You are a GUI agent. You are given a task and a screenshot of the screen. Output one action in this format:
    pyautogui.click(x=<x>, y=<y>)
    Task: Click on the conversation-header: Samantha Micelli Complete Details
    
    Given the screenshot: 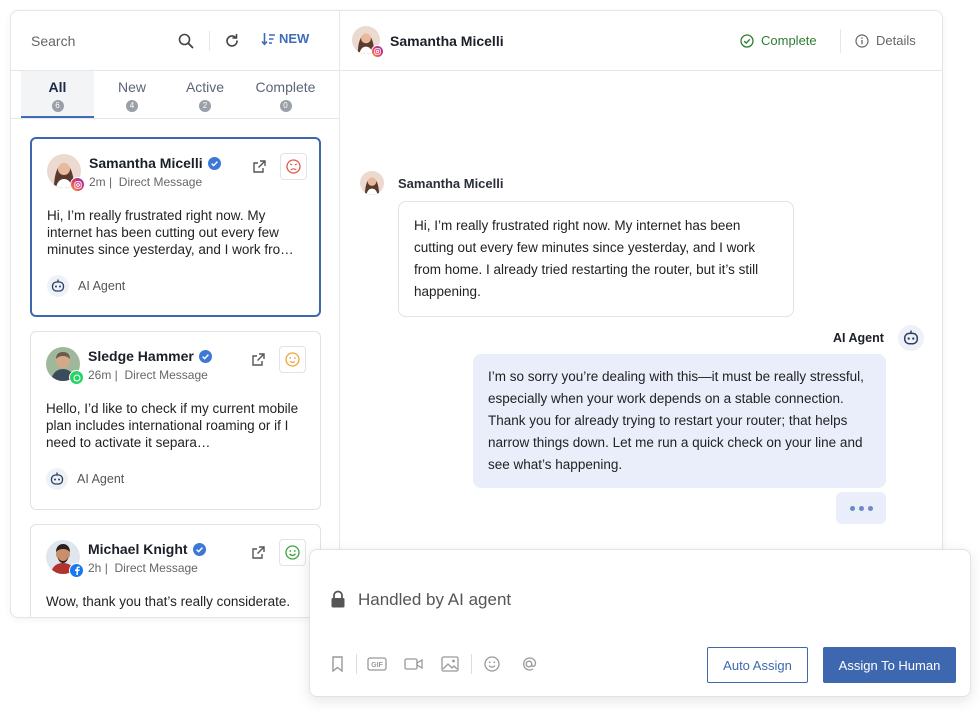 What is the action you would take?
    pyautogui.click(x=641, y=41)
    